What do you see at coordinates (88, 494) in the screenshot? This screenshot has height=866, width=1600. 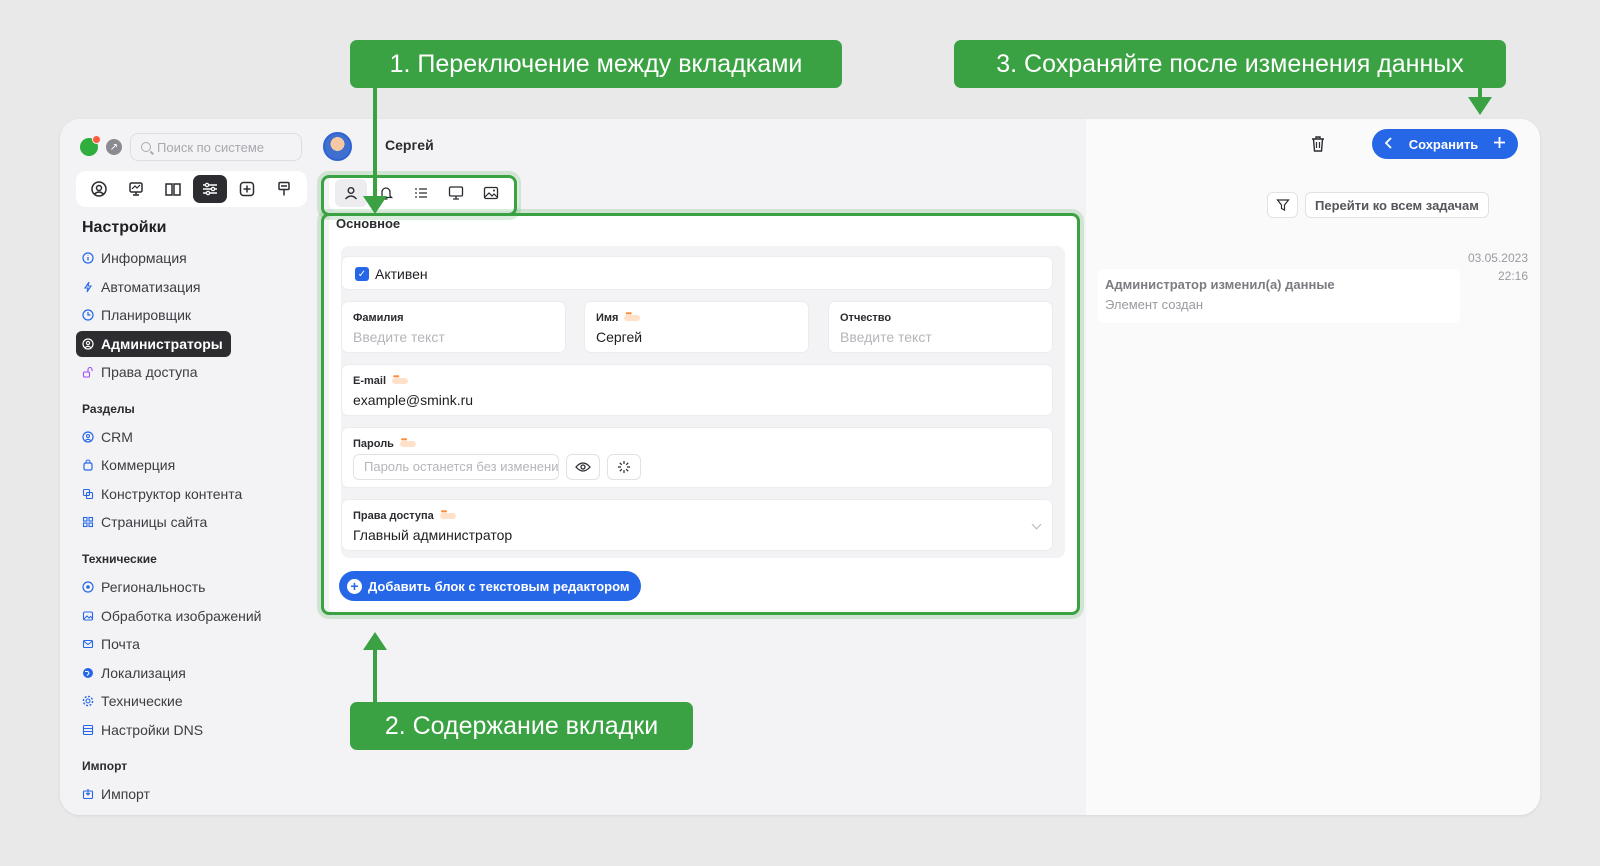 I see `constructor-icon` at bounding box center [88, 494].